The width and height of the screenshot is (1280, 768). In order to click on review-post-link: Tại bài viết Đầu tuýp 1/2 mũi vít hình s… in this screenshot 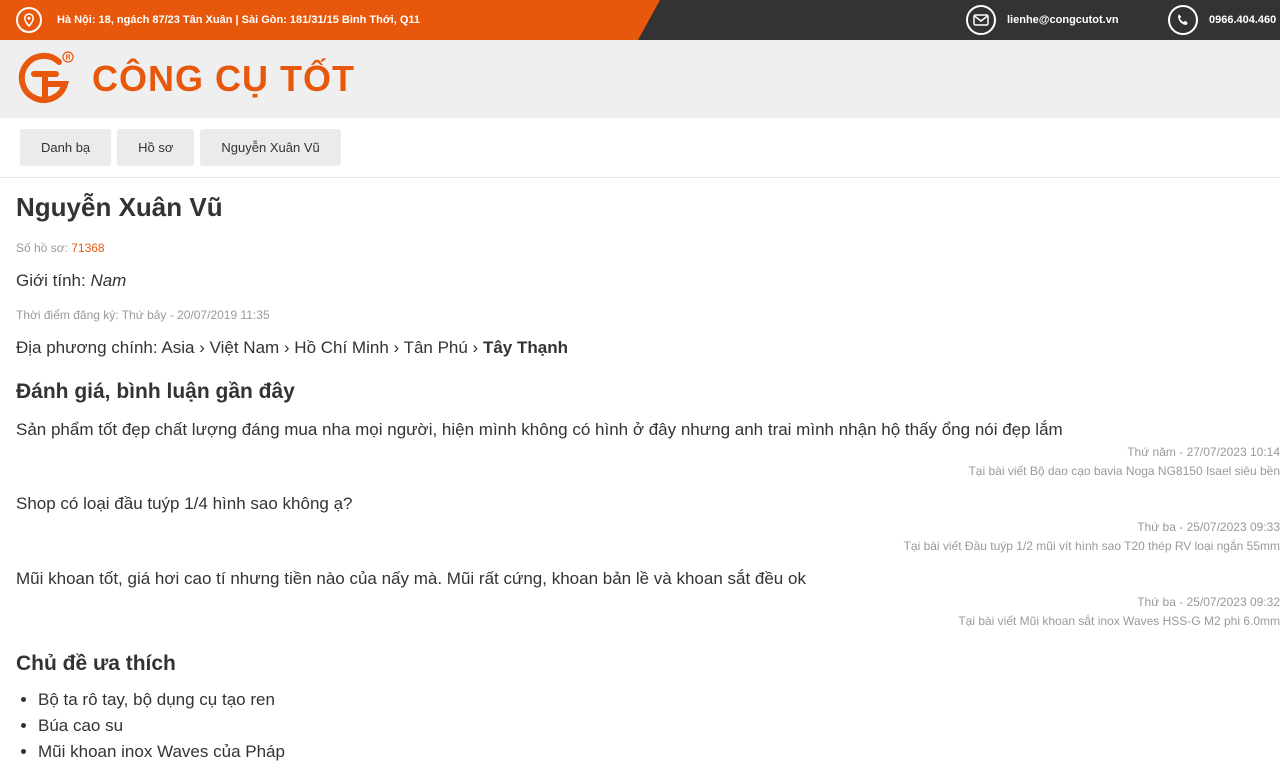, I will do `click(1092, 546)`.